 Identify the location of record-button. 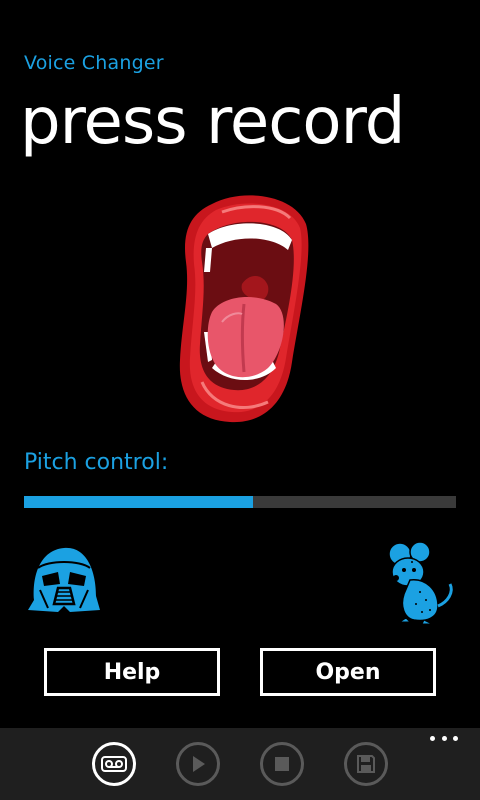
(114, 764).